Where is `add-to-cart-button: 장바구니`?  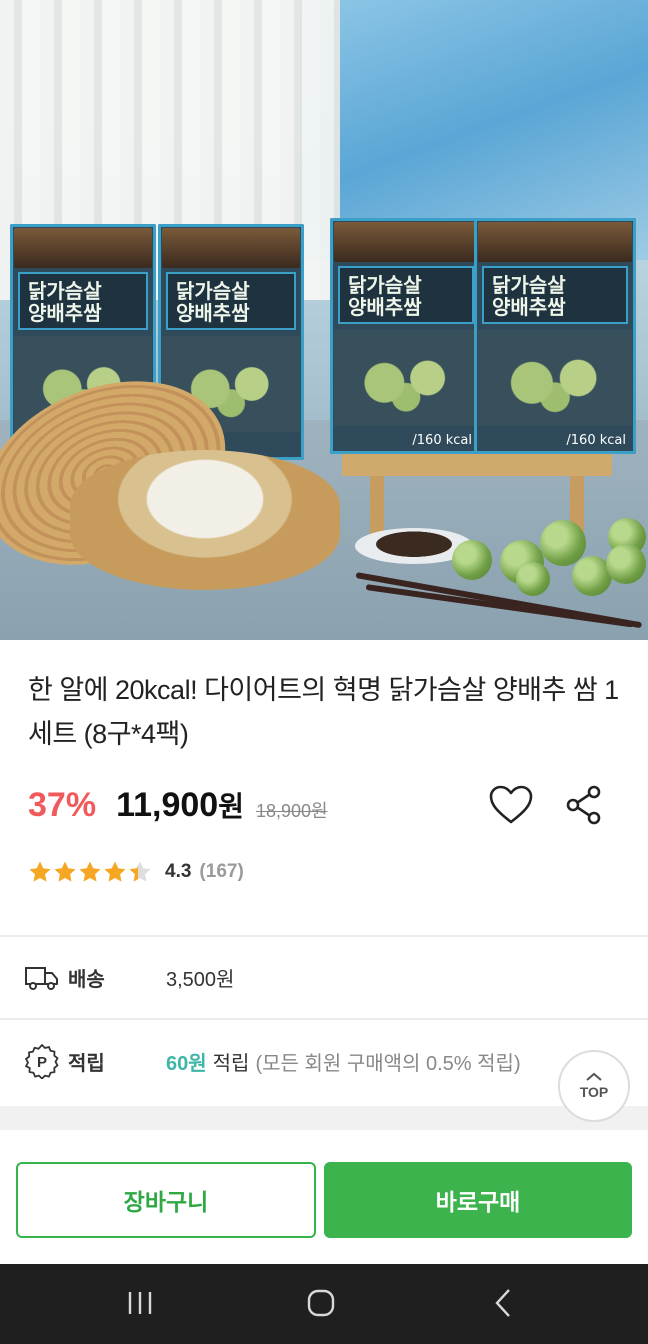 add-to-cart-button: 장바구니 is located at coordinates (166, 1200).